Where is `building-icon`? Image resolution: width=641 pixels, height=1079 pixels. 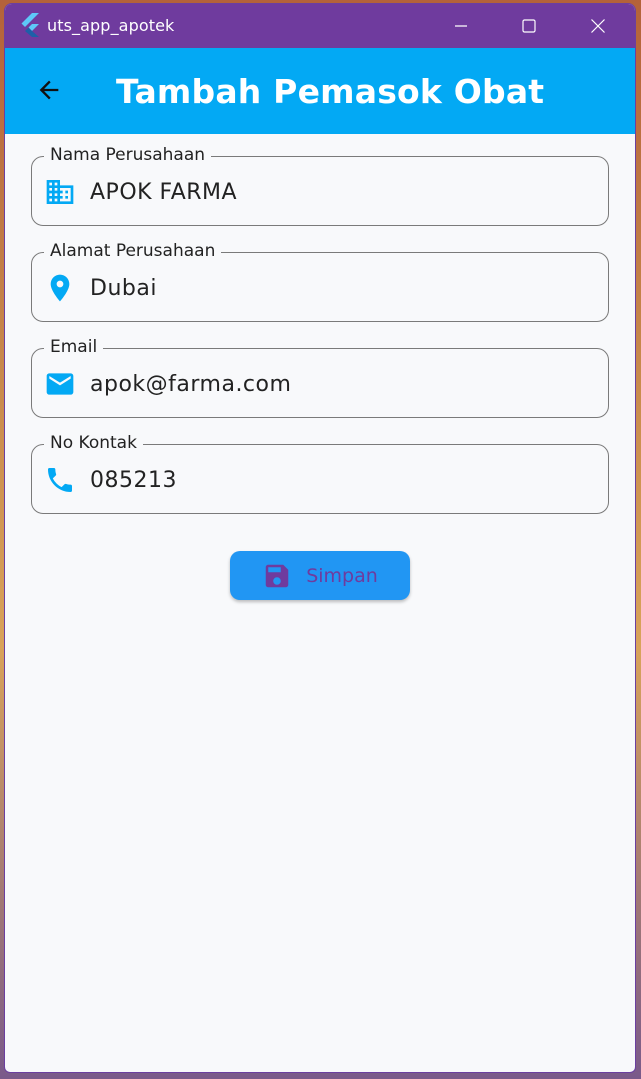
building-icon is located at coordinates (60, 192).